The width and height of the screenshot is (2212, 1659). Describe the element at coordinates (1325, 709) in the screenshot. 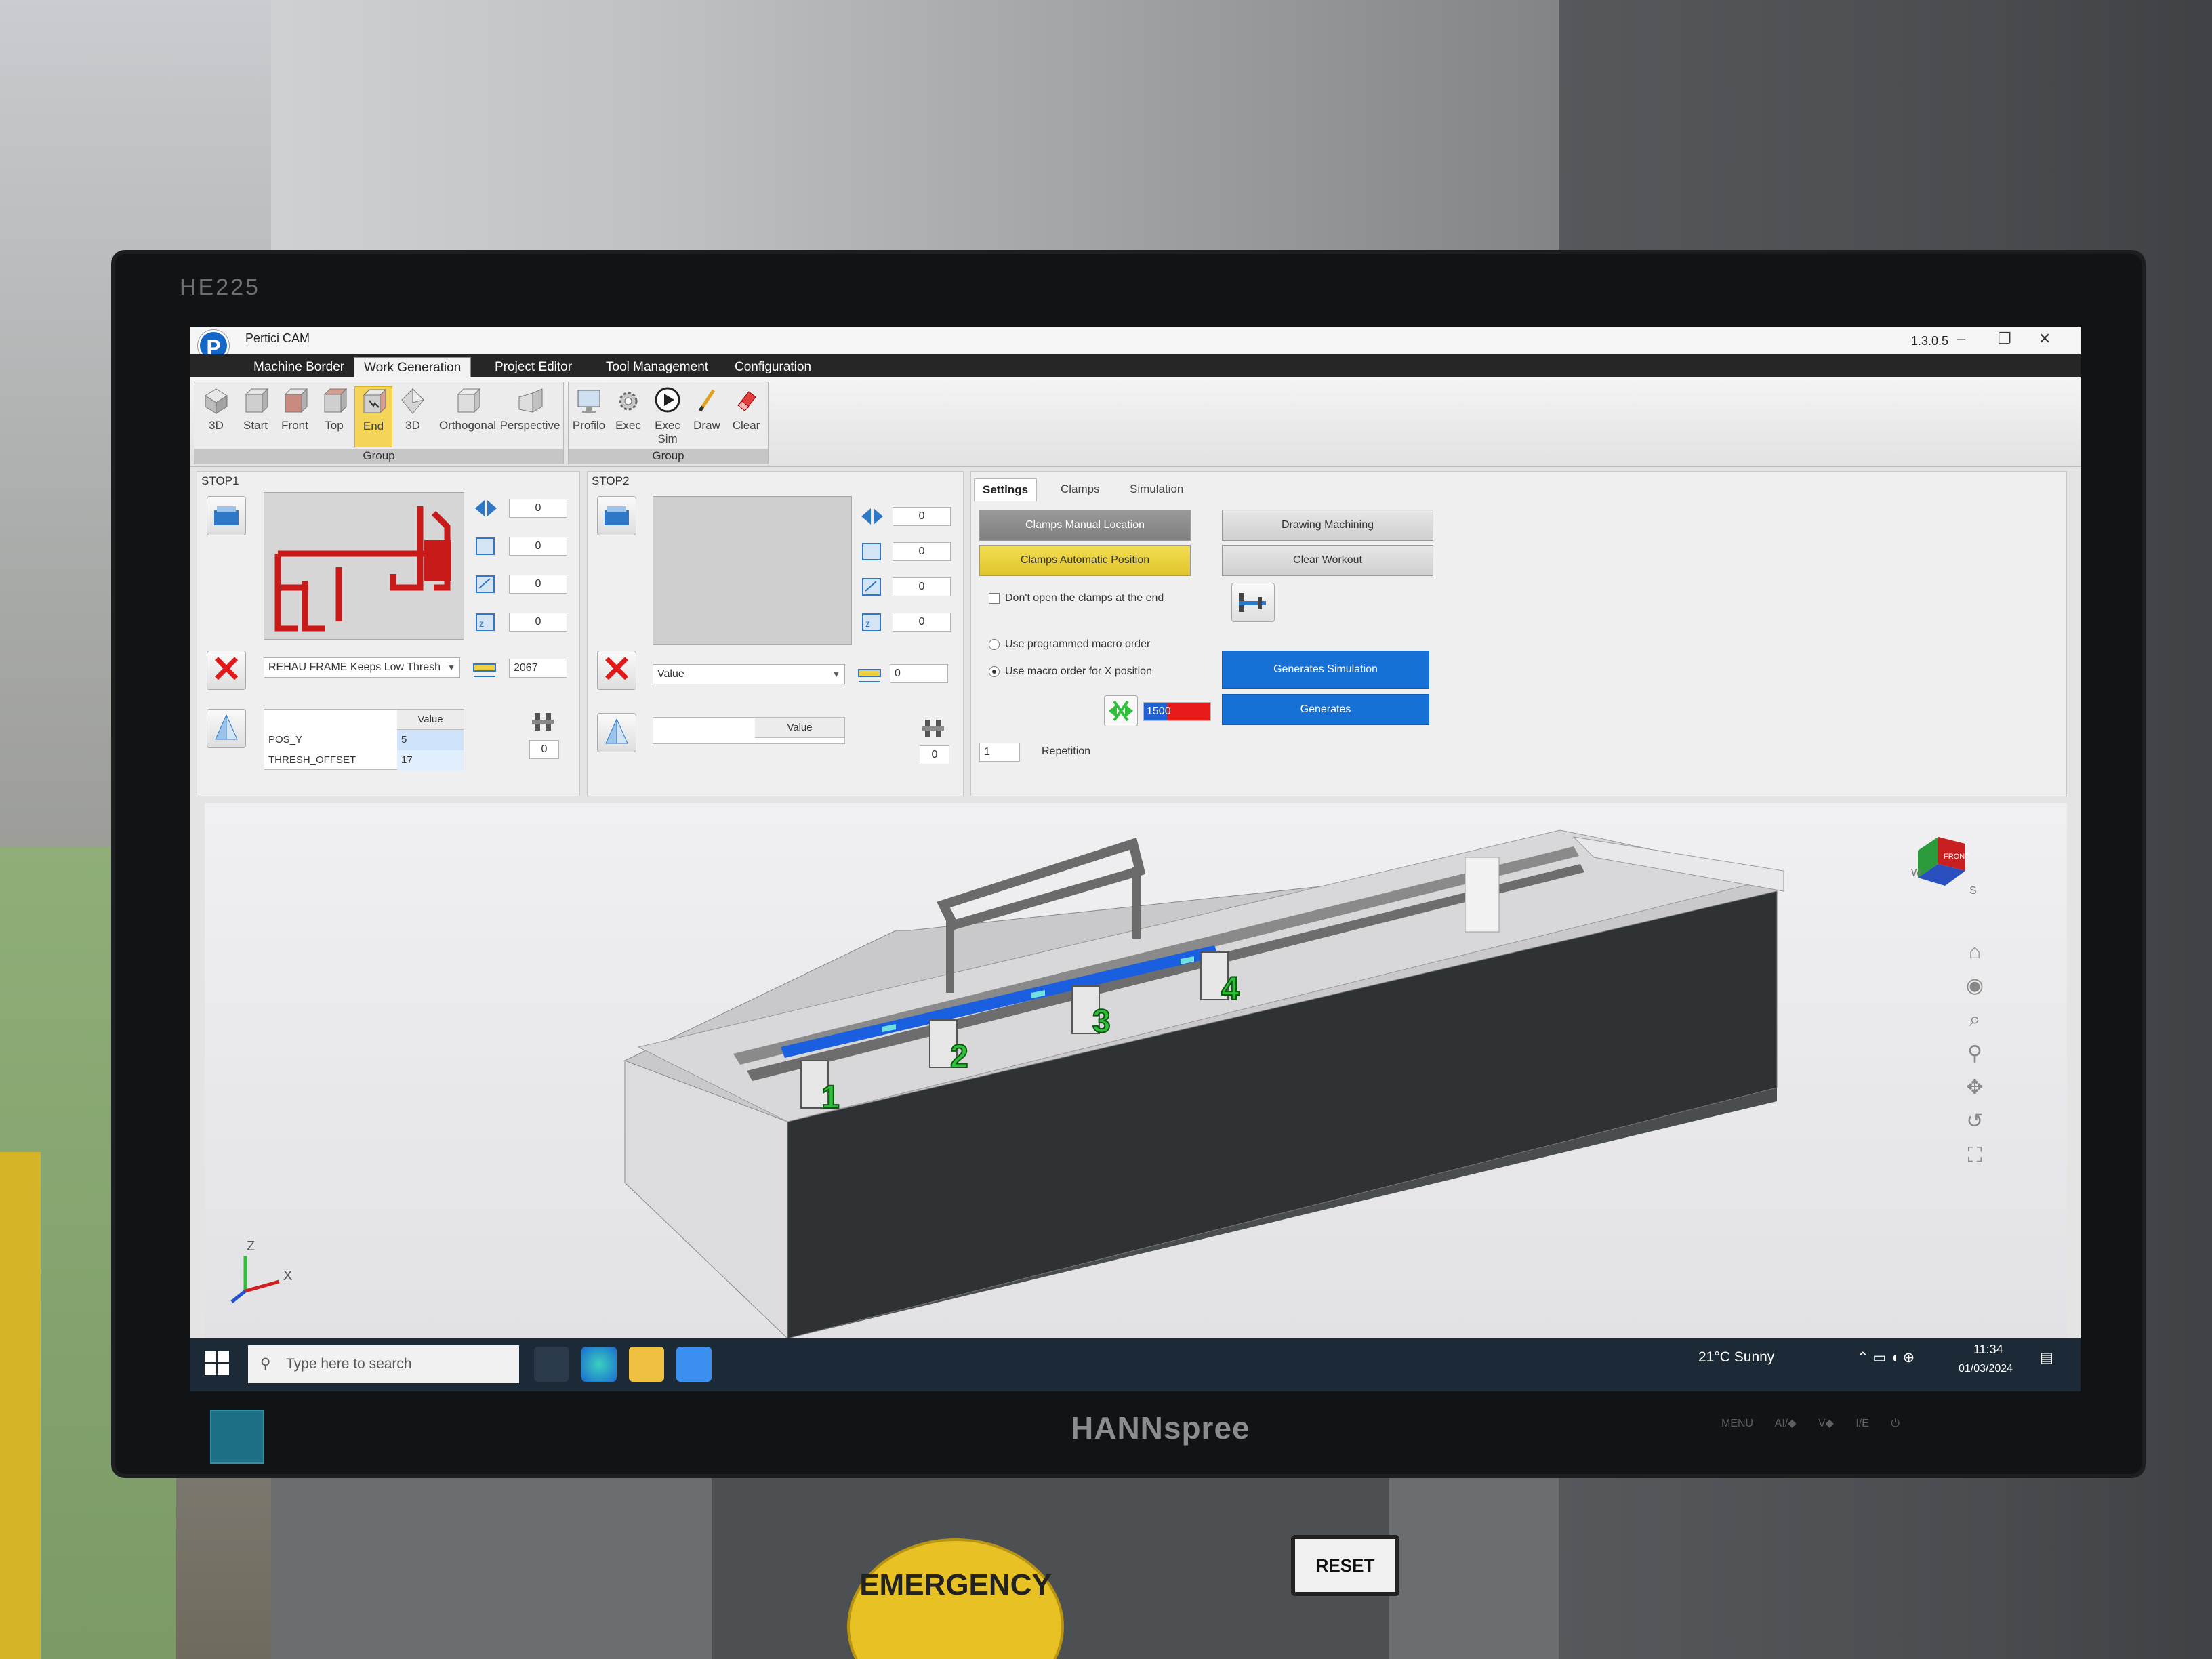

I see `generates-button: Generates` at that location.